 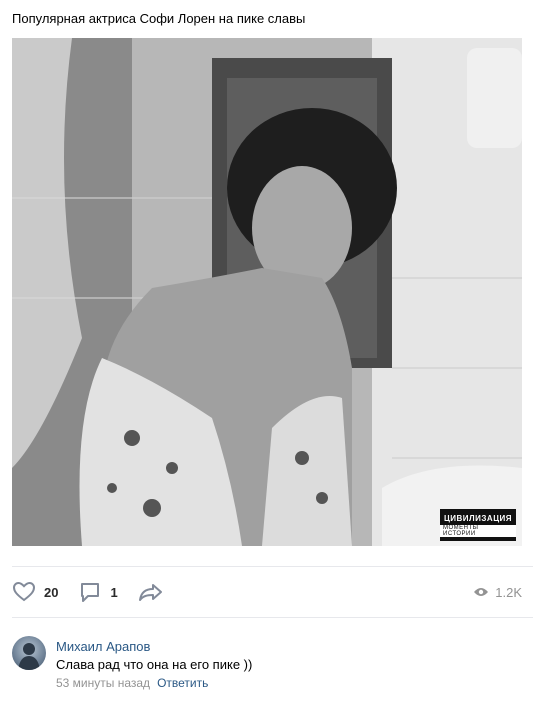 What do you see at coordinates (481, 592) in the screenshot?
I see `eye-icon` at bounding box center [481, 592].